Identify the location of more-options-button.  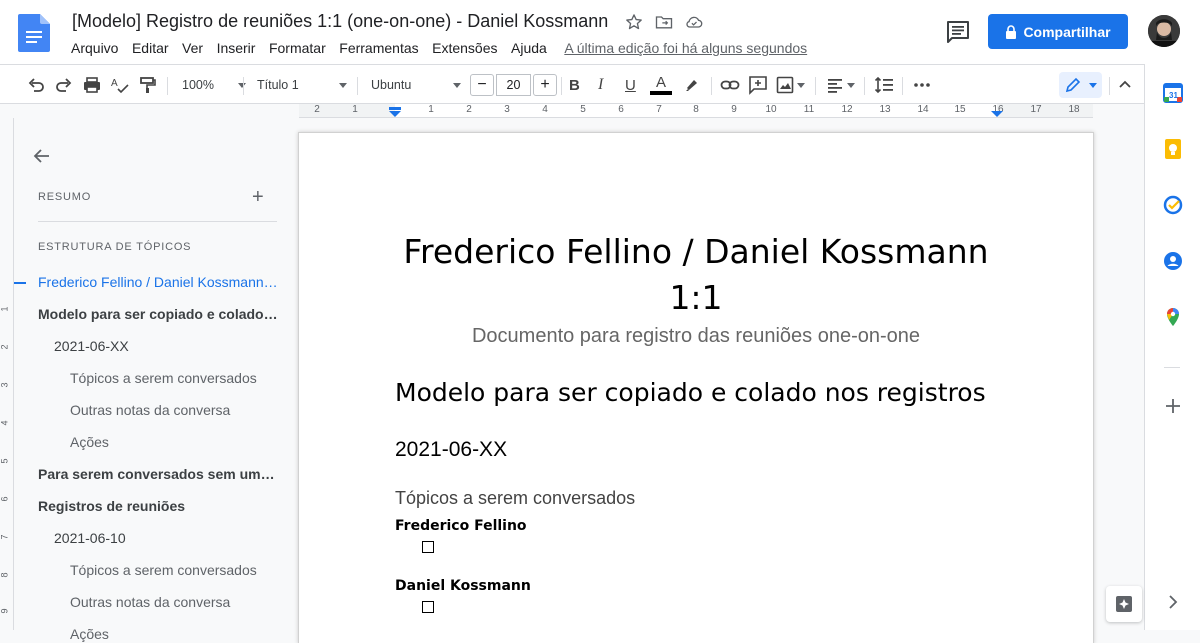
(922, 85).